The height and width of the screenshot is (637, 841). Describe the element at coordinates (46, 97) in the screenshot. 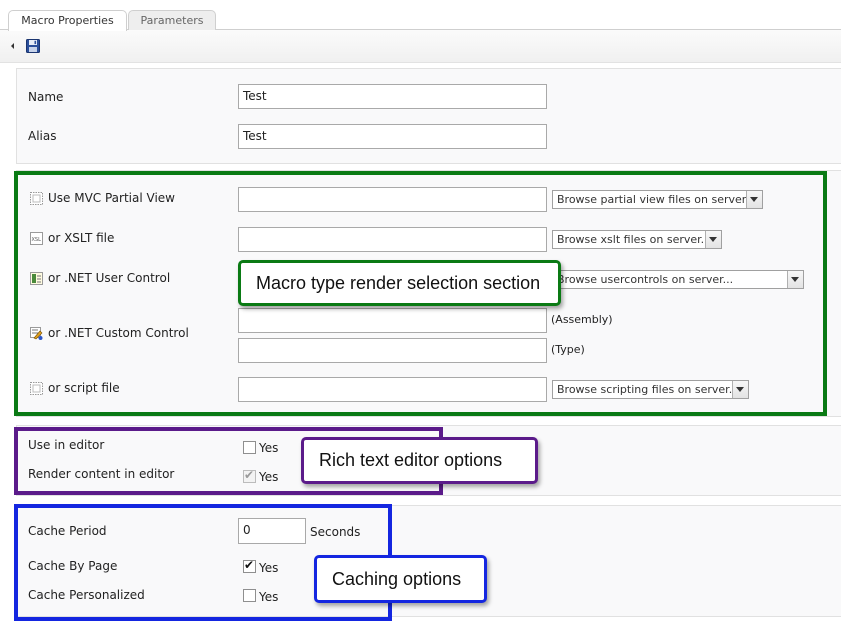

I see `name-label: Name` at that location.